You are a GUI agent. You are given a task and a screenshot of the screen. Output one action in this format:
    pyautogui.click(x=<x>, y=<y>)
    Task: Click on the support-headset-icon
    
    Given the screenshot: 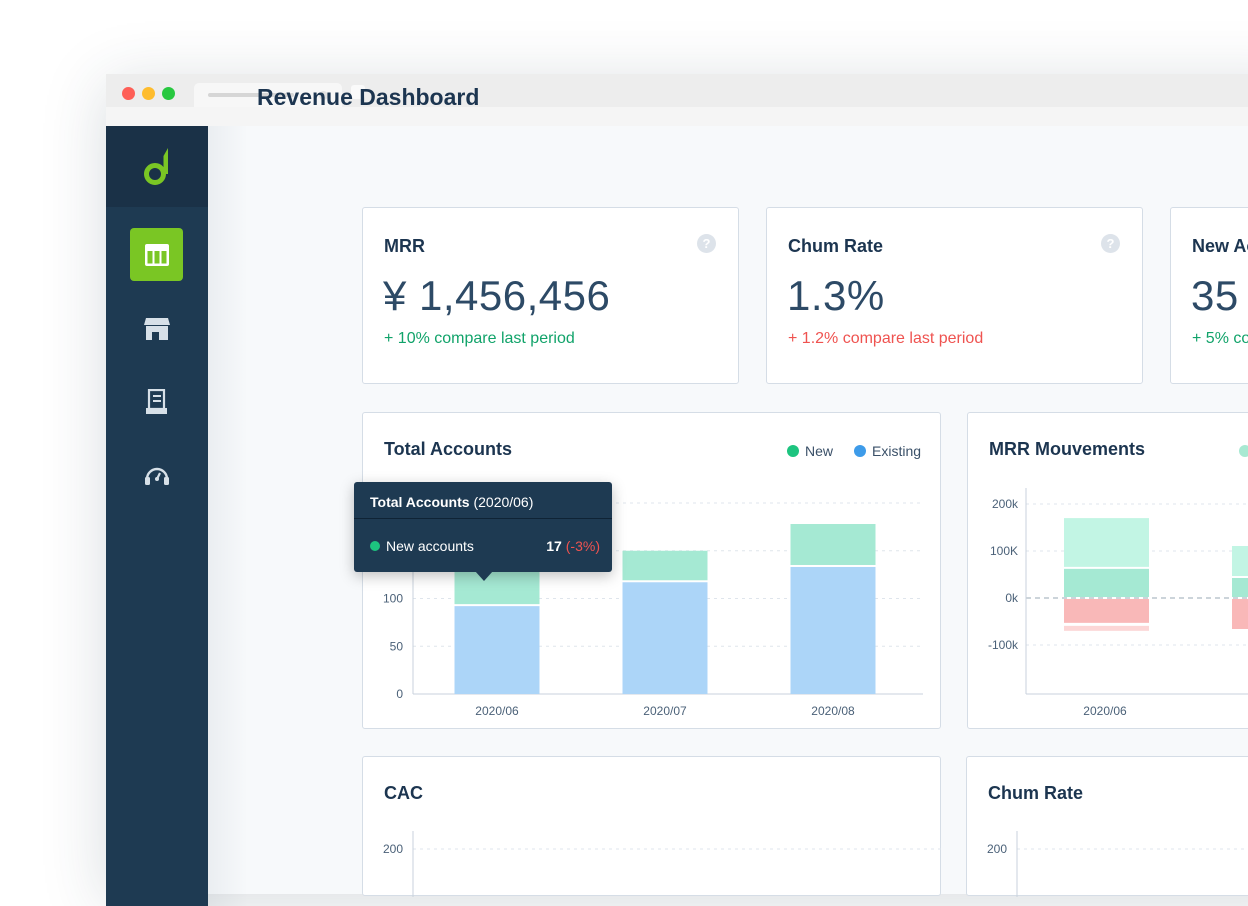 What is the action you would take?
    pyautogui.click(x=156, y=476)
    